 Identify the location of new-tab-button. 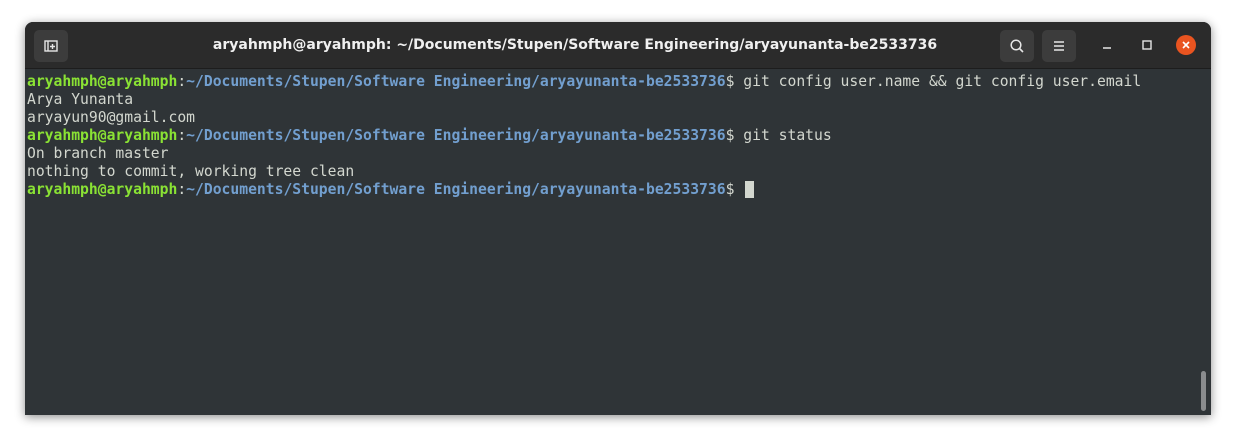
(51, 46).